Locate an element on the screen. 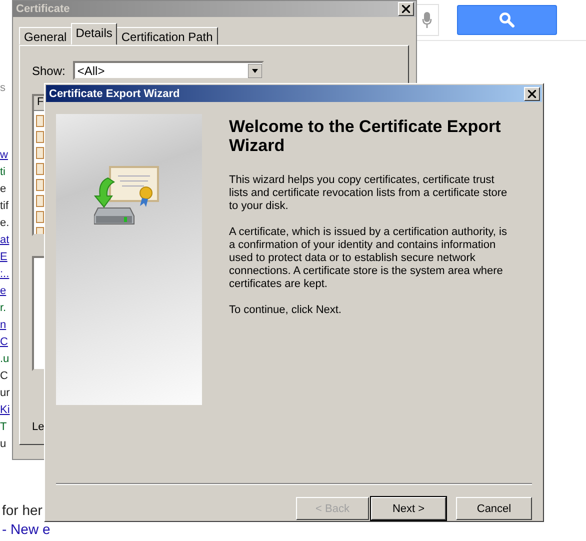 The height and width of the screenshot is (541, 586). show-label: Show: is located at coordinates (49, 71).